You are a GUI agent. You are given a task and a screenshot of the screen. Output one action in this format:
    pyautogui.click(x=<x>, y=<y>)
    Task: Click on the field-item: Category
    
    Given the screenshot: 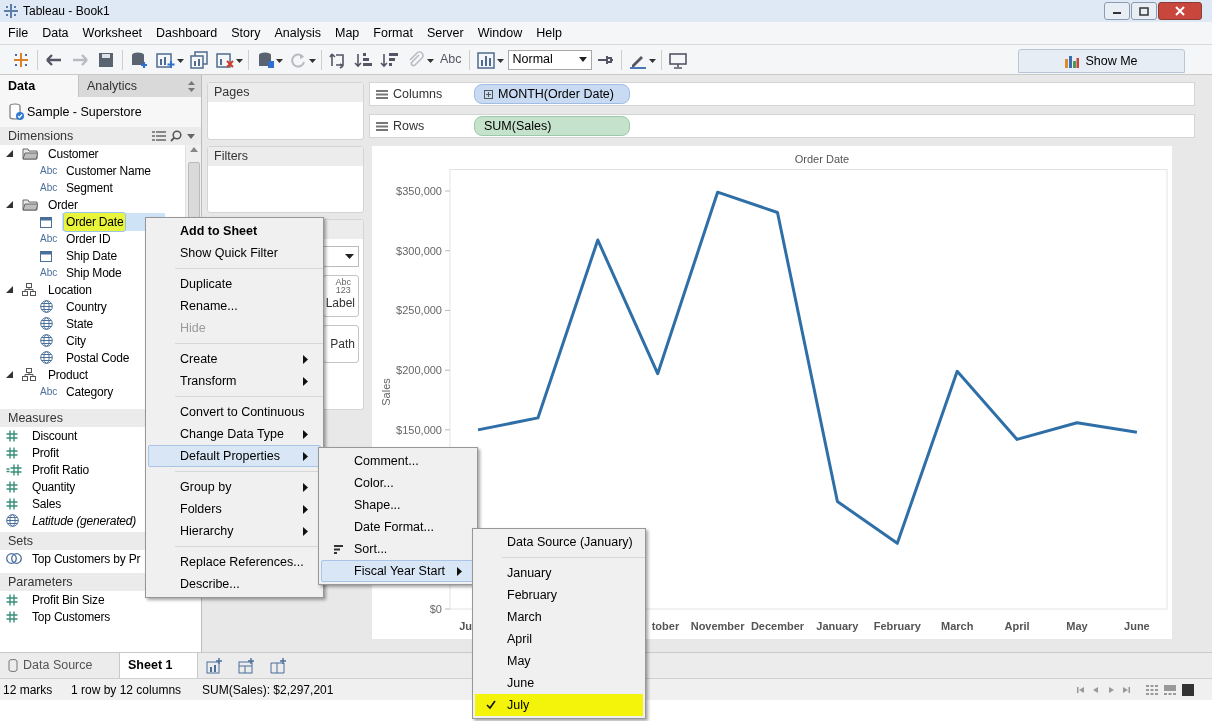 What is the action you would take?
    pyautogui.click(x=90, y=391)
    